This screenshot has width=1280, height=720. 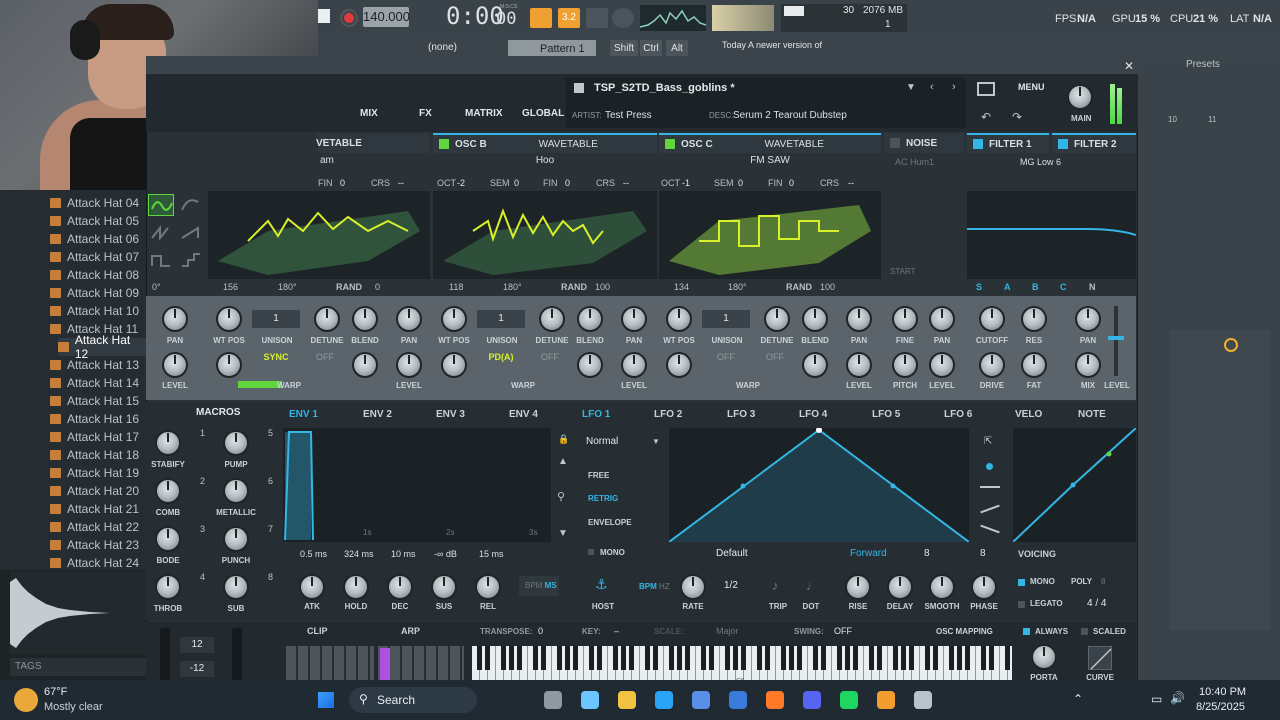 What do you see at coordinates (1116, 338) in the screenshot?
I see `filter-level-thumb` at bounding box center [1116, 338].